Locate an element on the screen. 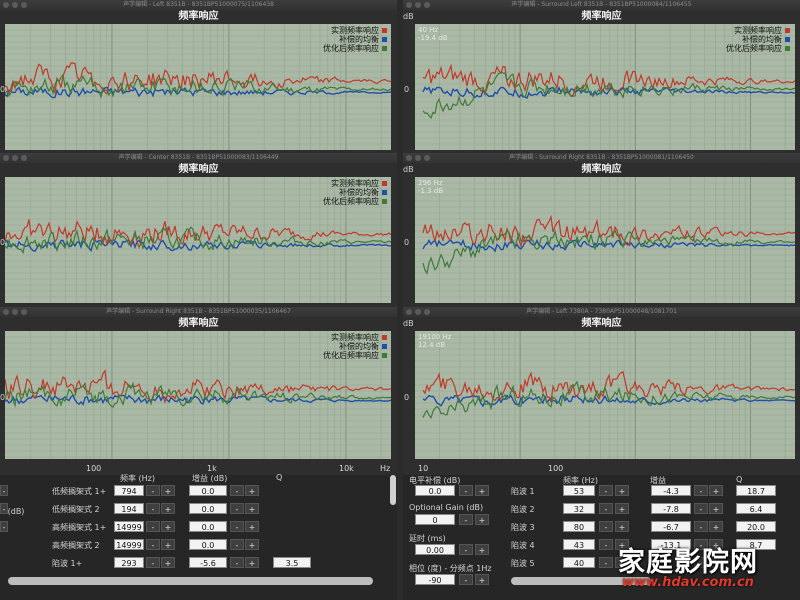  q-field: 20.0 is located at coordinates (756, 526).